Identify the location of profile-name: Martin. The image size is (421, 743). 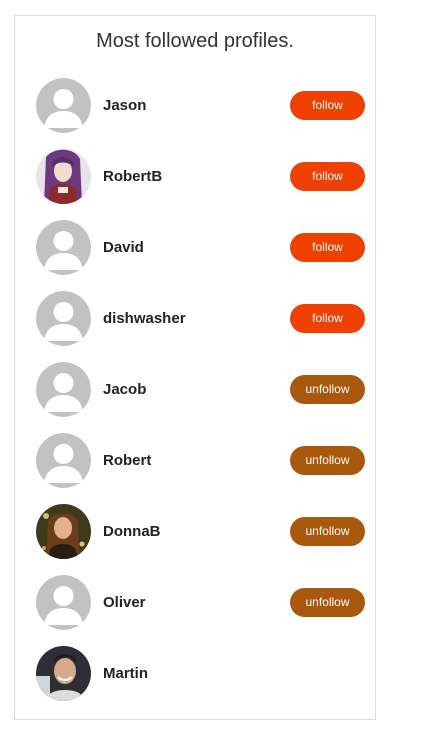
(125, 673).